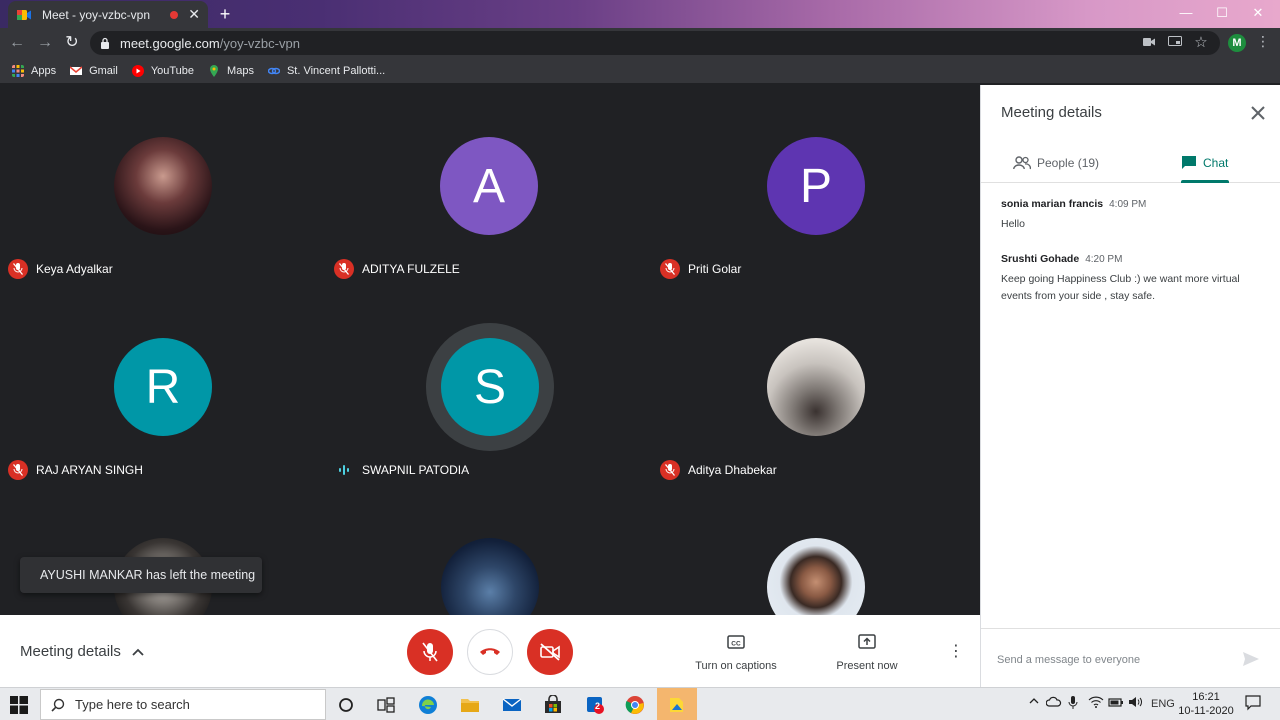  Describe the element at coordinates (163, 185) in the screenshot. I see `participant-tile: Keya Adyalkar` at that location.